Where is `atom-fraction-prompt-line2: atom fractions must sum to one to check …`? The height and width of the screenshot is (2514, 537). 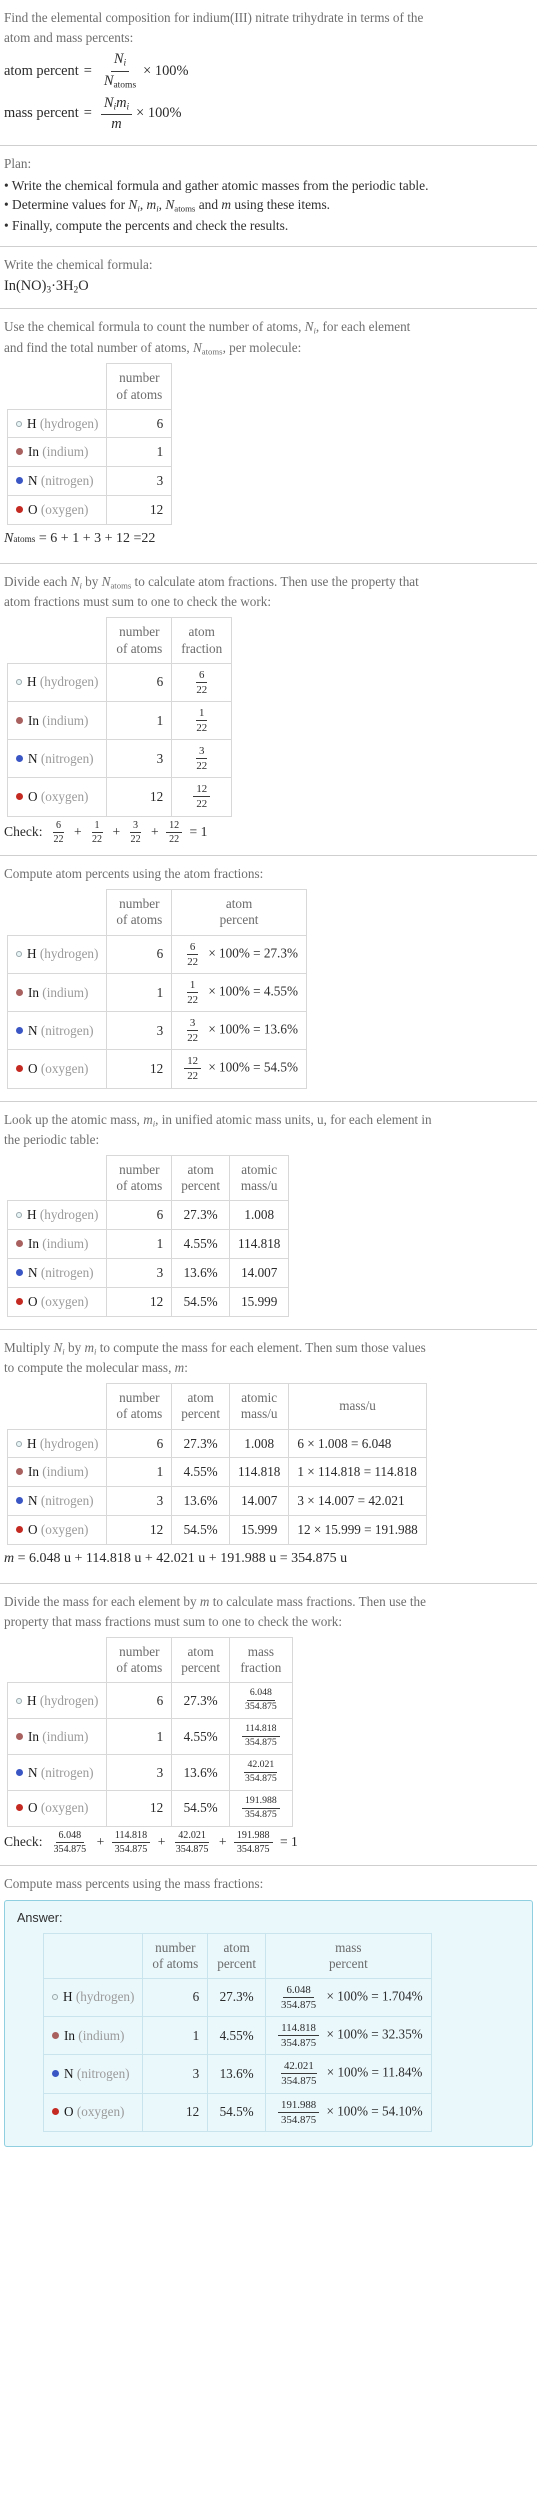
atom-fraction-prompt-line2: atom fractions must sum to one to check … is located at coordinates (137, 602).